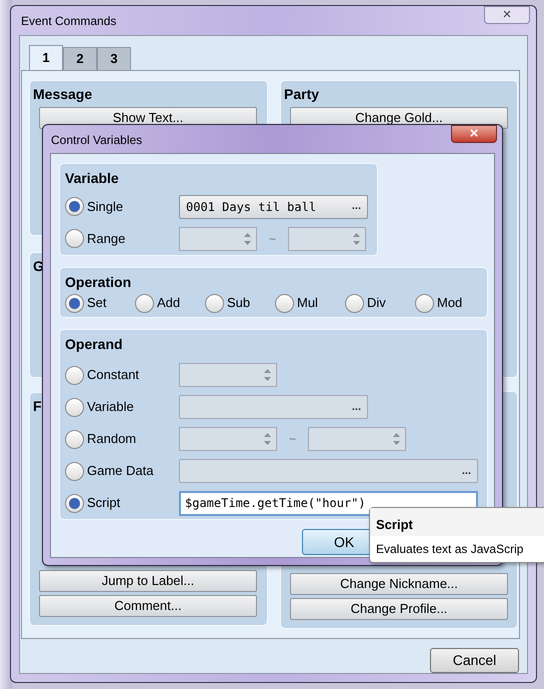 The width and height of the screenshot is (544, 689). What do you see at coordinates (80, 58) in the screenshot?
I see `tab: 2` at bounding box center [80, 58].